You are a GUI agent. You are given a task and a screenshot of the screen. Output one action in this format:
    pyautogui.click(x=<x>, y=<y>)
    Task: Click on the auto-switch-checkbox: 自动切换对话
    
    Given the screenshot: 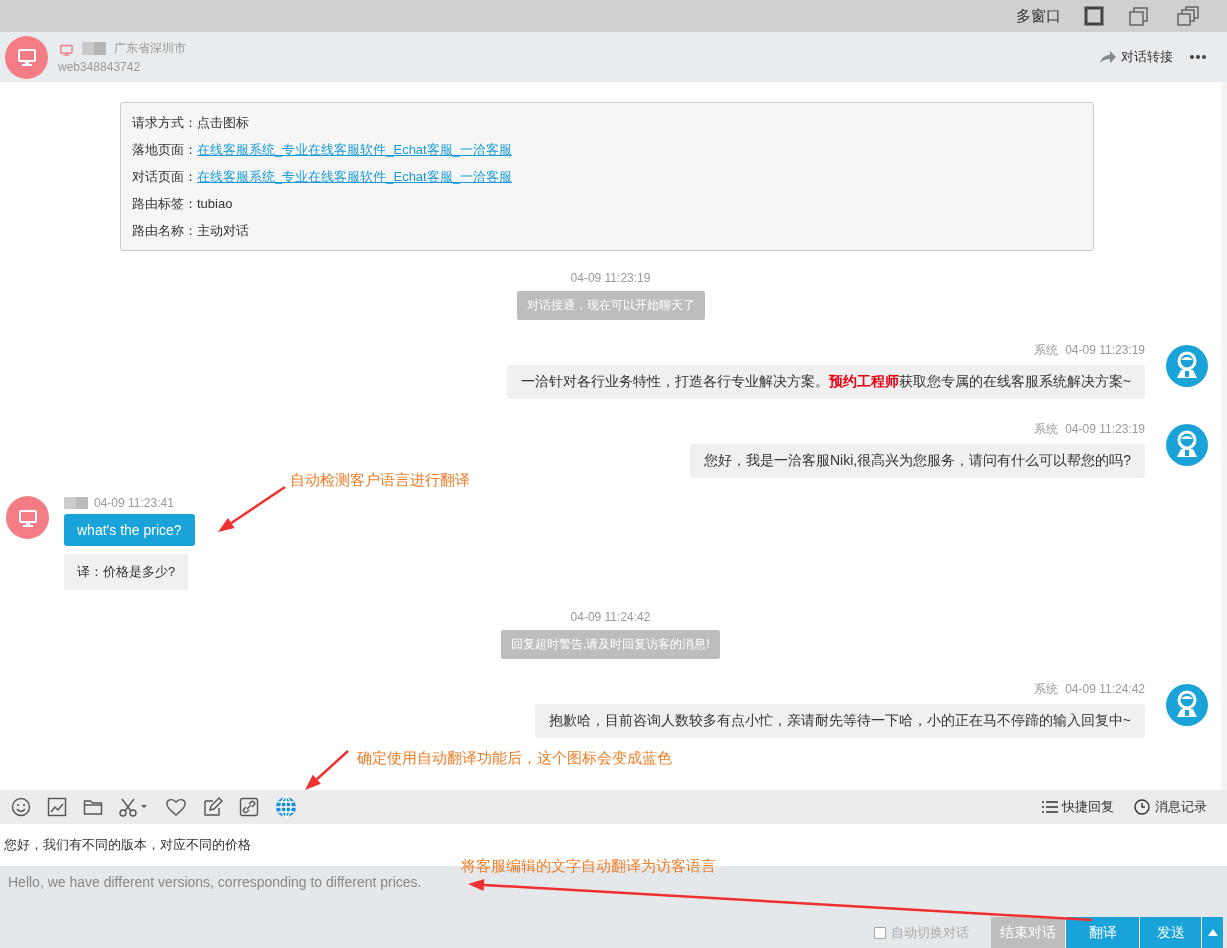 What is the action you would take?
    pyautogui.click(x=921, y=932)
    